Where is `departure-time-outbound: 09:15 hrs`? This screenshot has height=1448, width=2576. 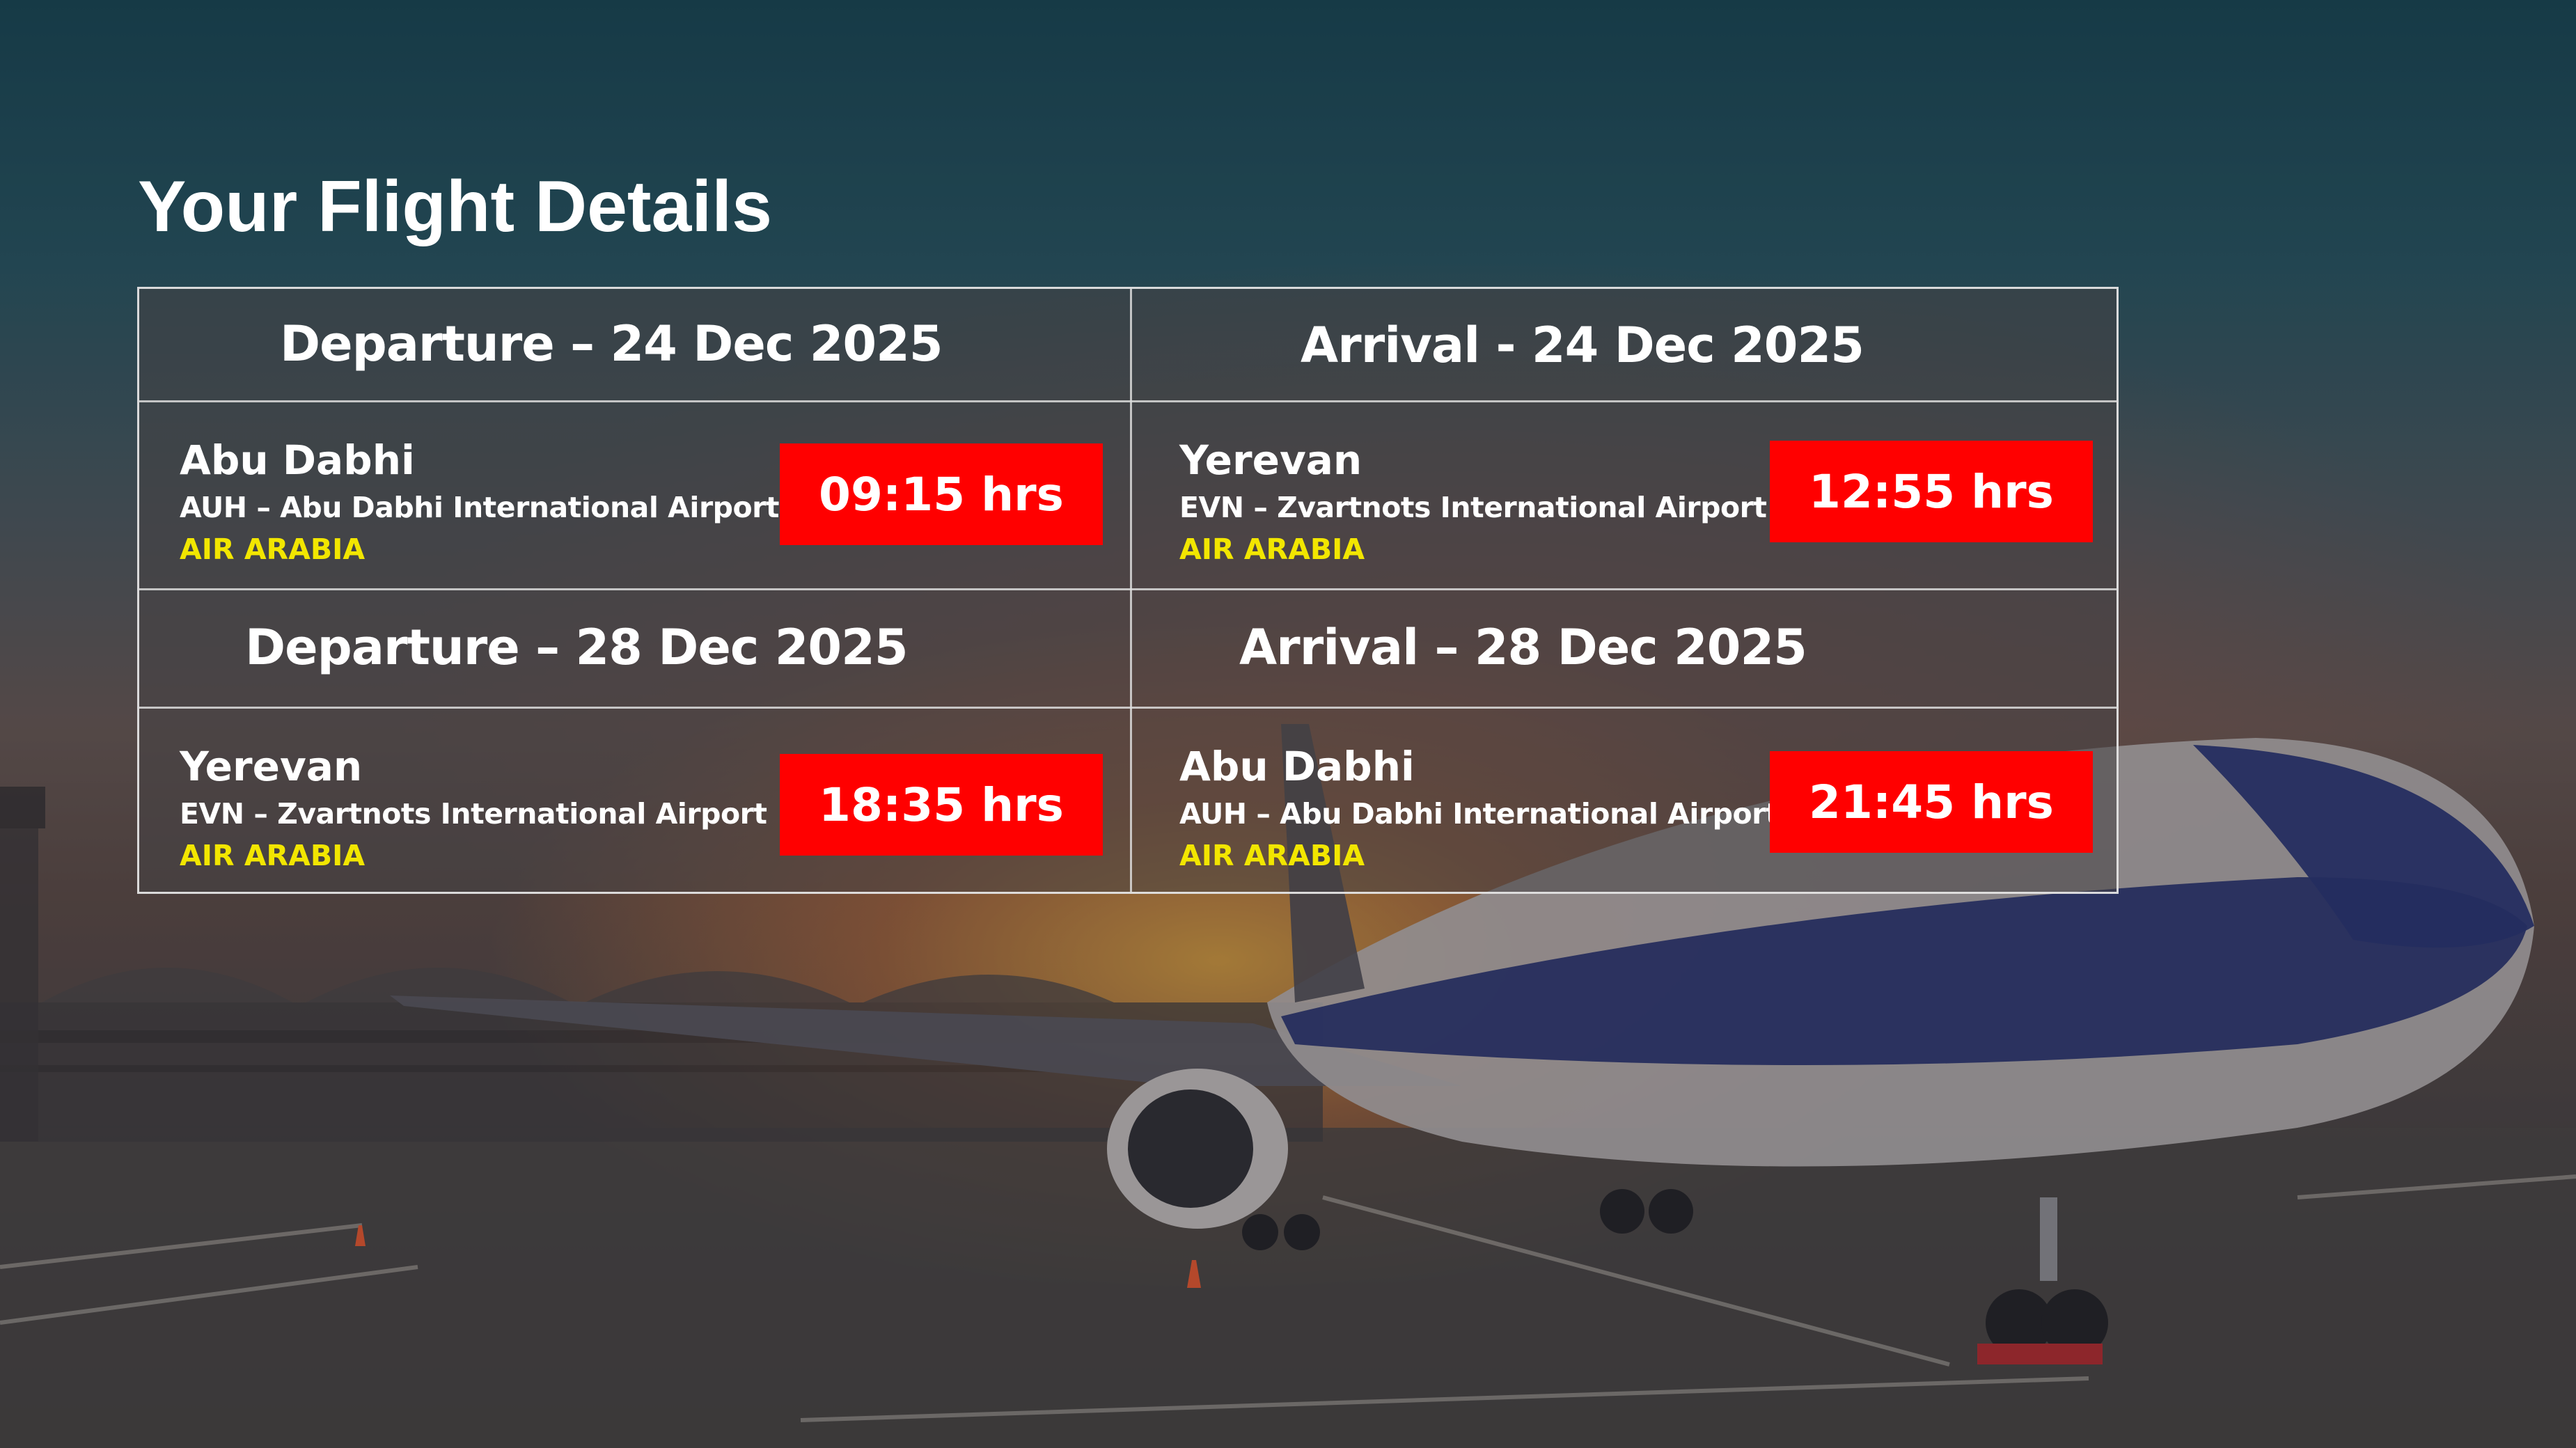
departure-time-outbound: 09:15 hrs is located at coordinates (941, 494).